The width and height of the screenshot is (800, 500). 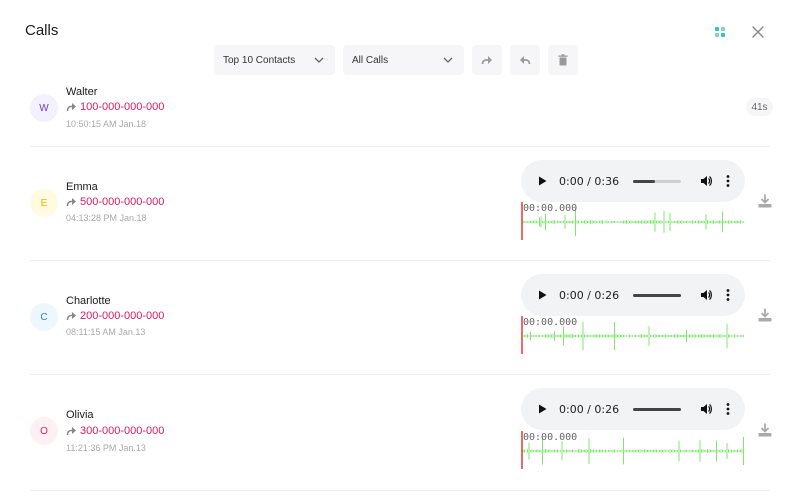 I want to click on delete-button, so click(x=563, y=60).